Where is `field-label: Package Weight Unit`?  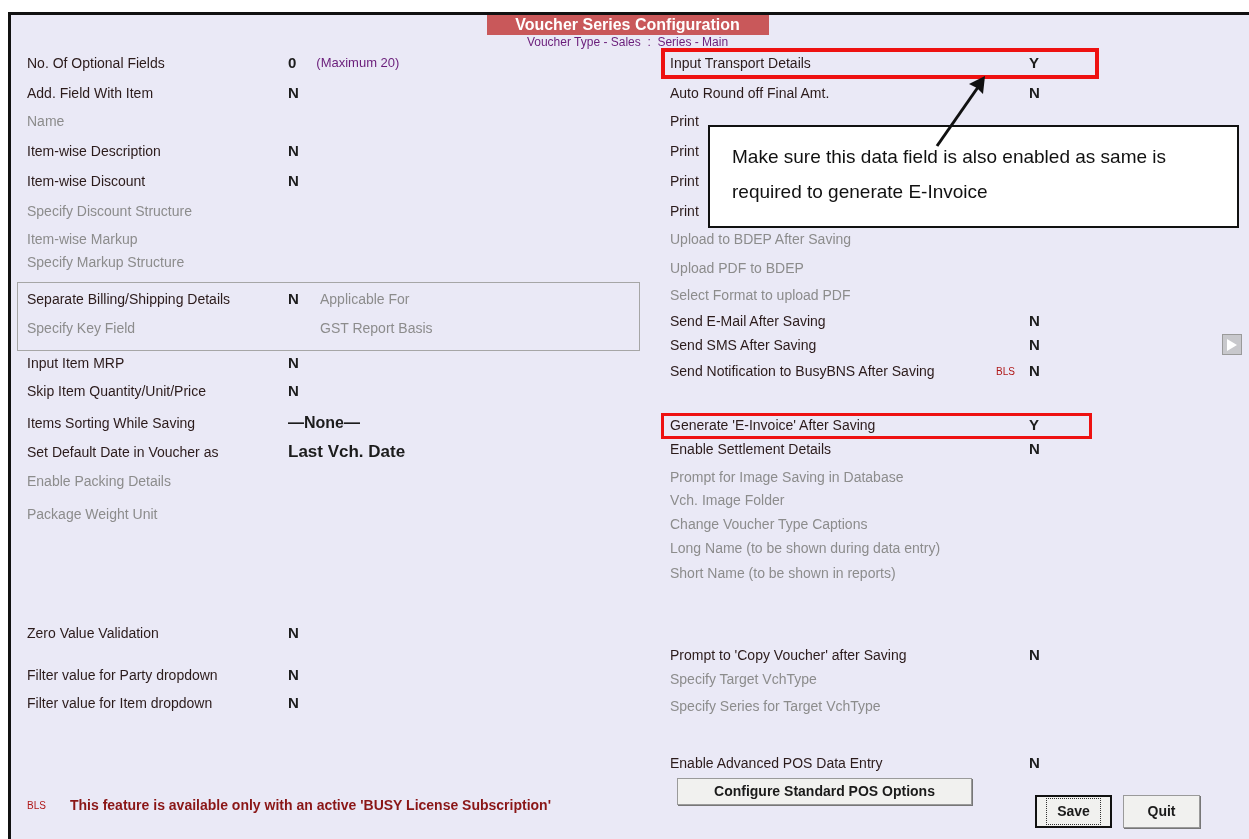 field-label: Package Weight Unit is located at coordinates (93, 514).